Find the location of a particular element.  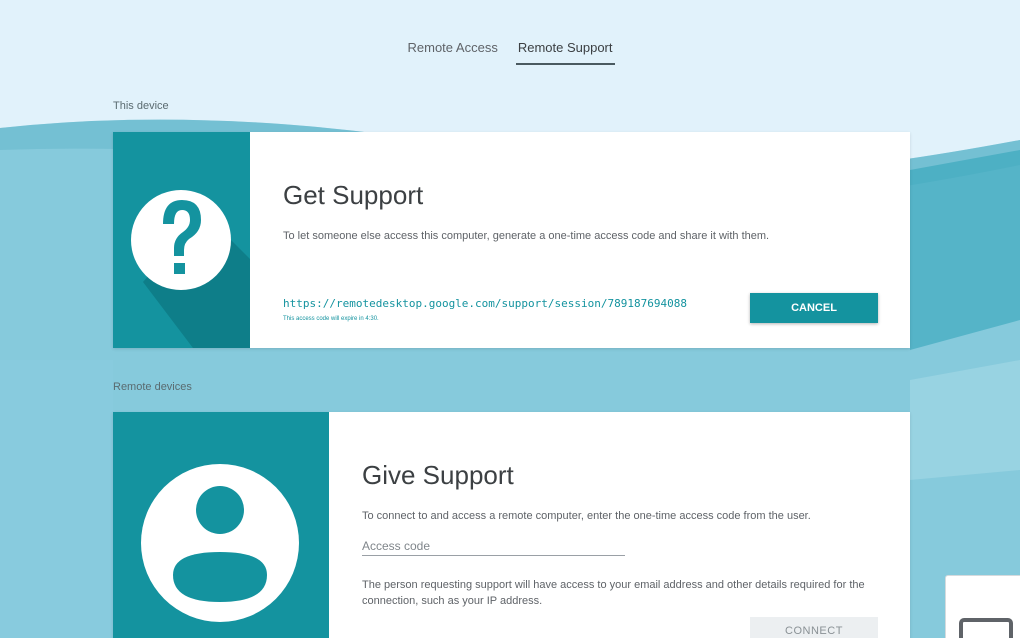

connect-button: CONNECT is located at coordinates (814, 627).